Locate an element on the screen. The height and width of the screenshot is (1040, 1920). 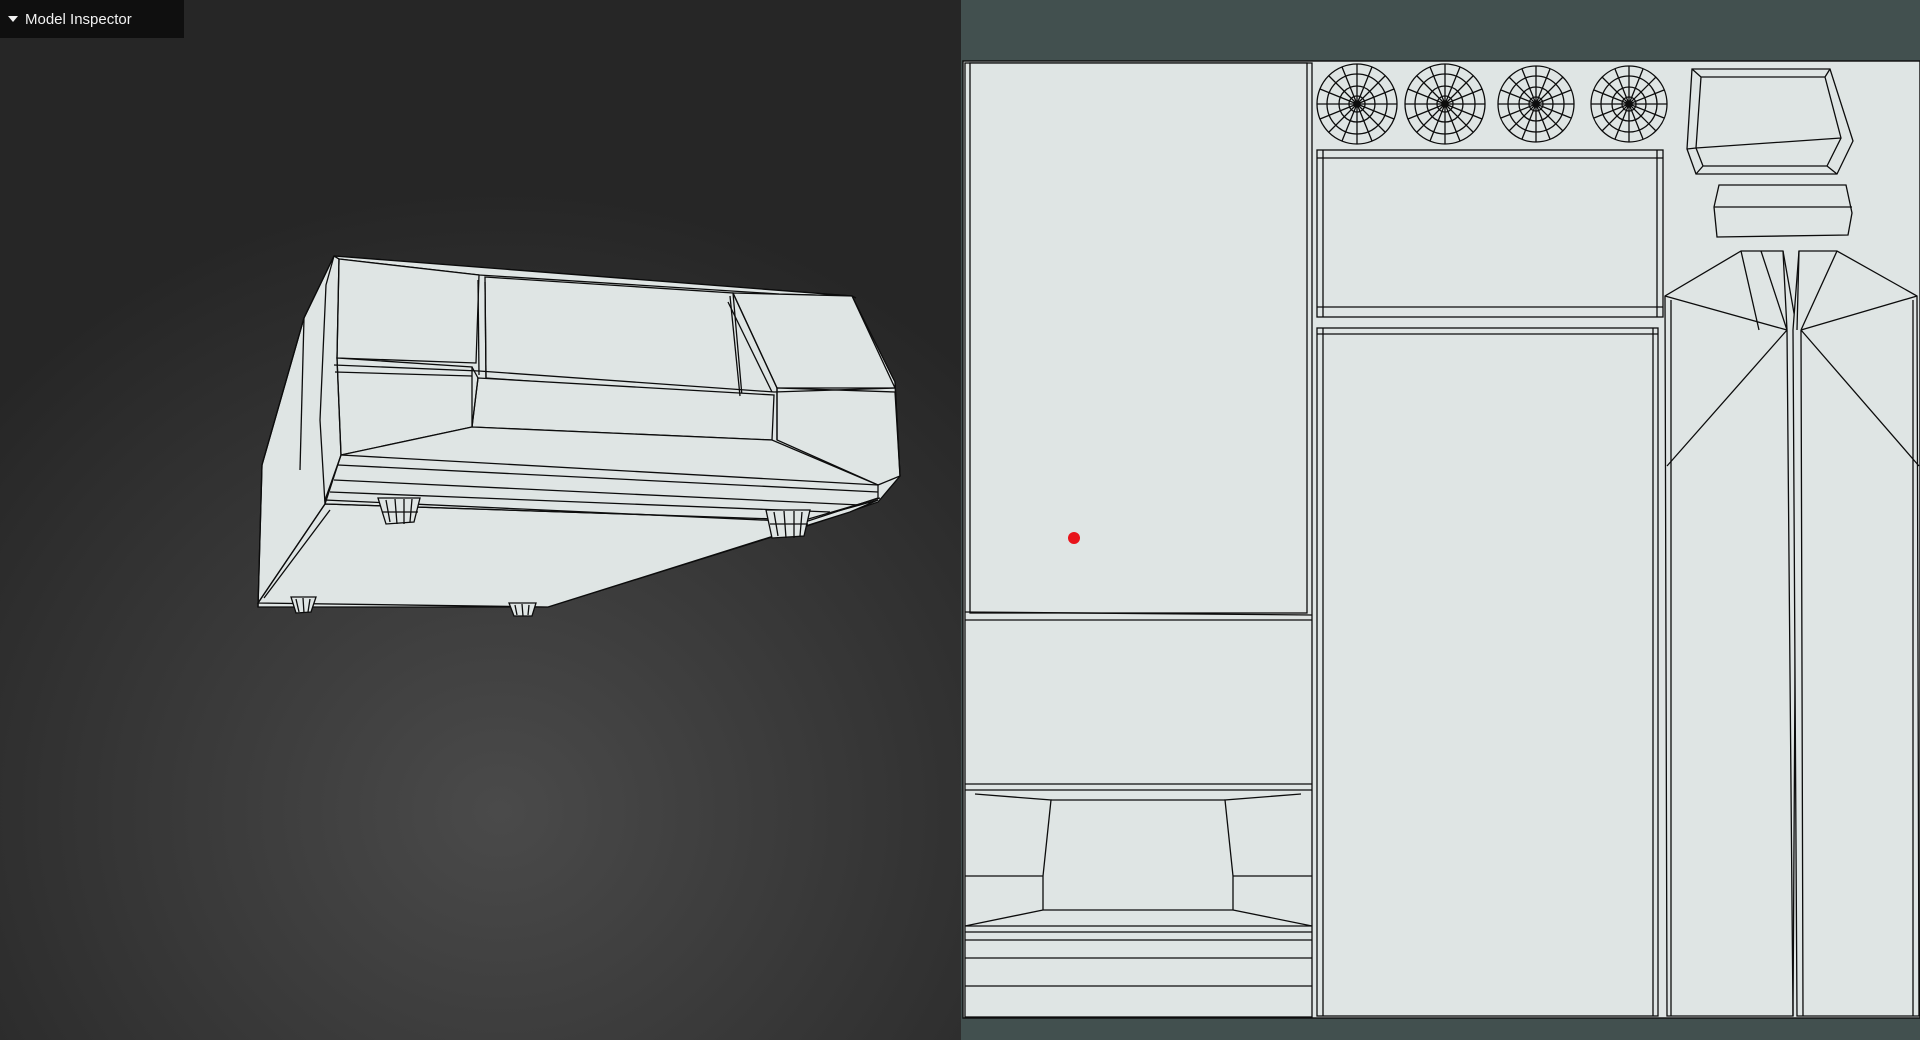
uv-island-middle-top is located at coordinates (1490, 233).